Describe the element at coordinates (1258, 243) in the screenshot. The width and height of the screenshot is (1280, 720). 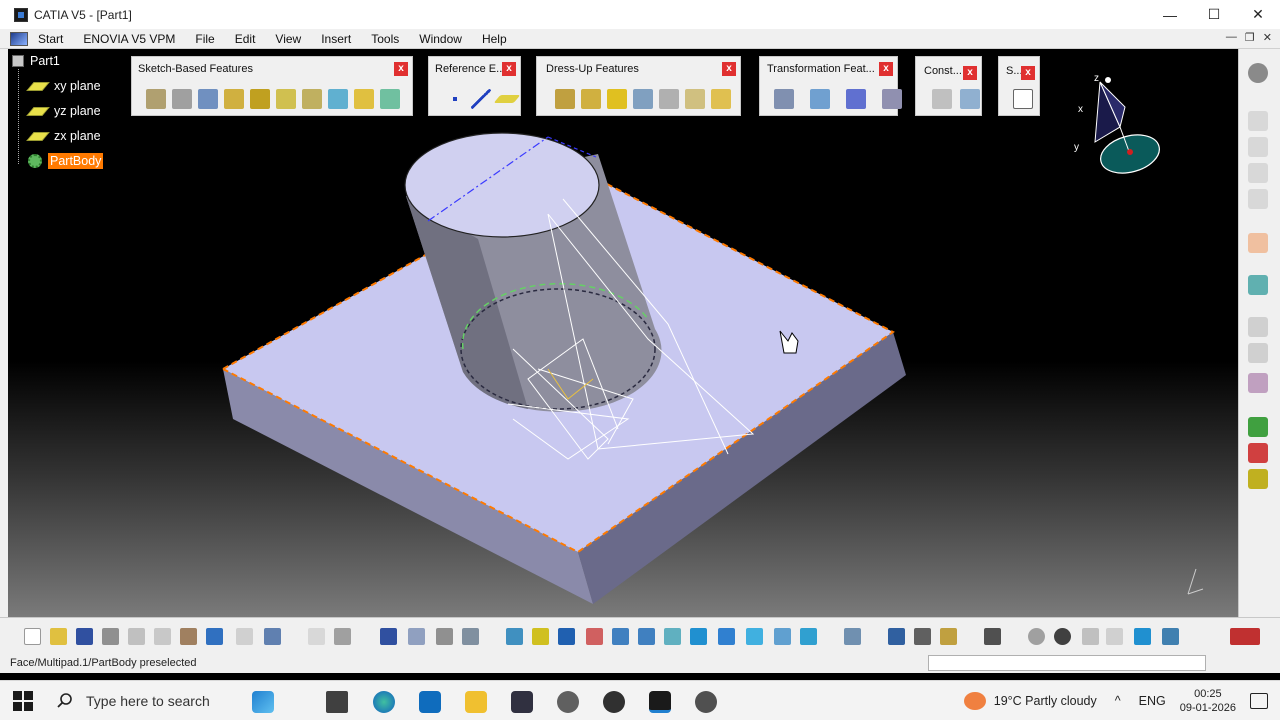
I see `select-arrow-icon` at that location.